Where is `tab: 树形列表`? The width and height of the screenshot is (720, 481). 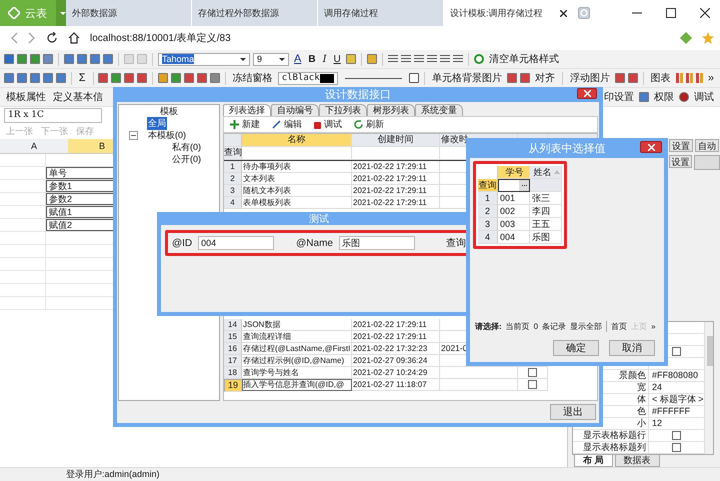 tab: 树形列表 is located at coordinates (391, 110).